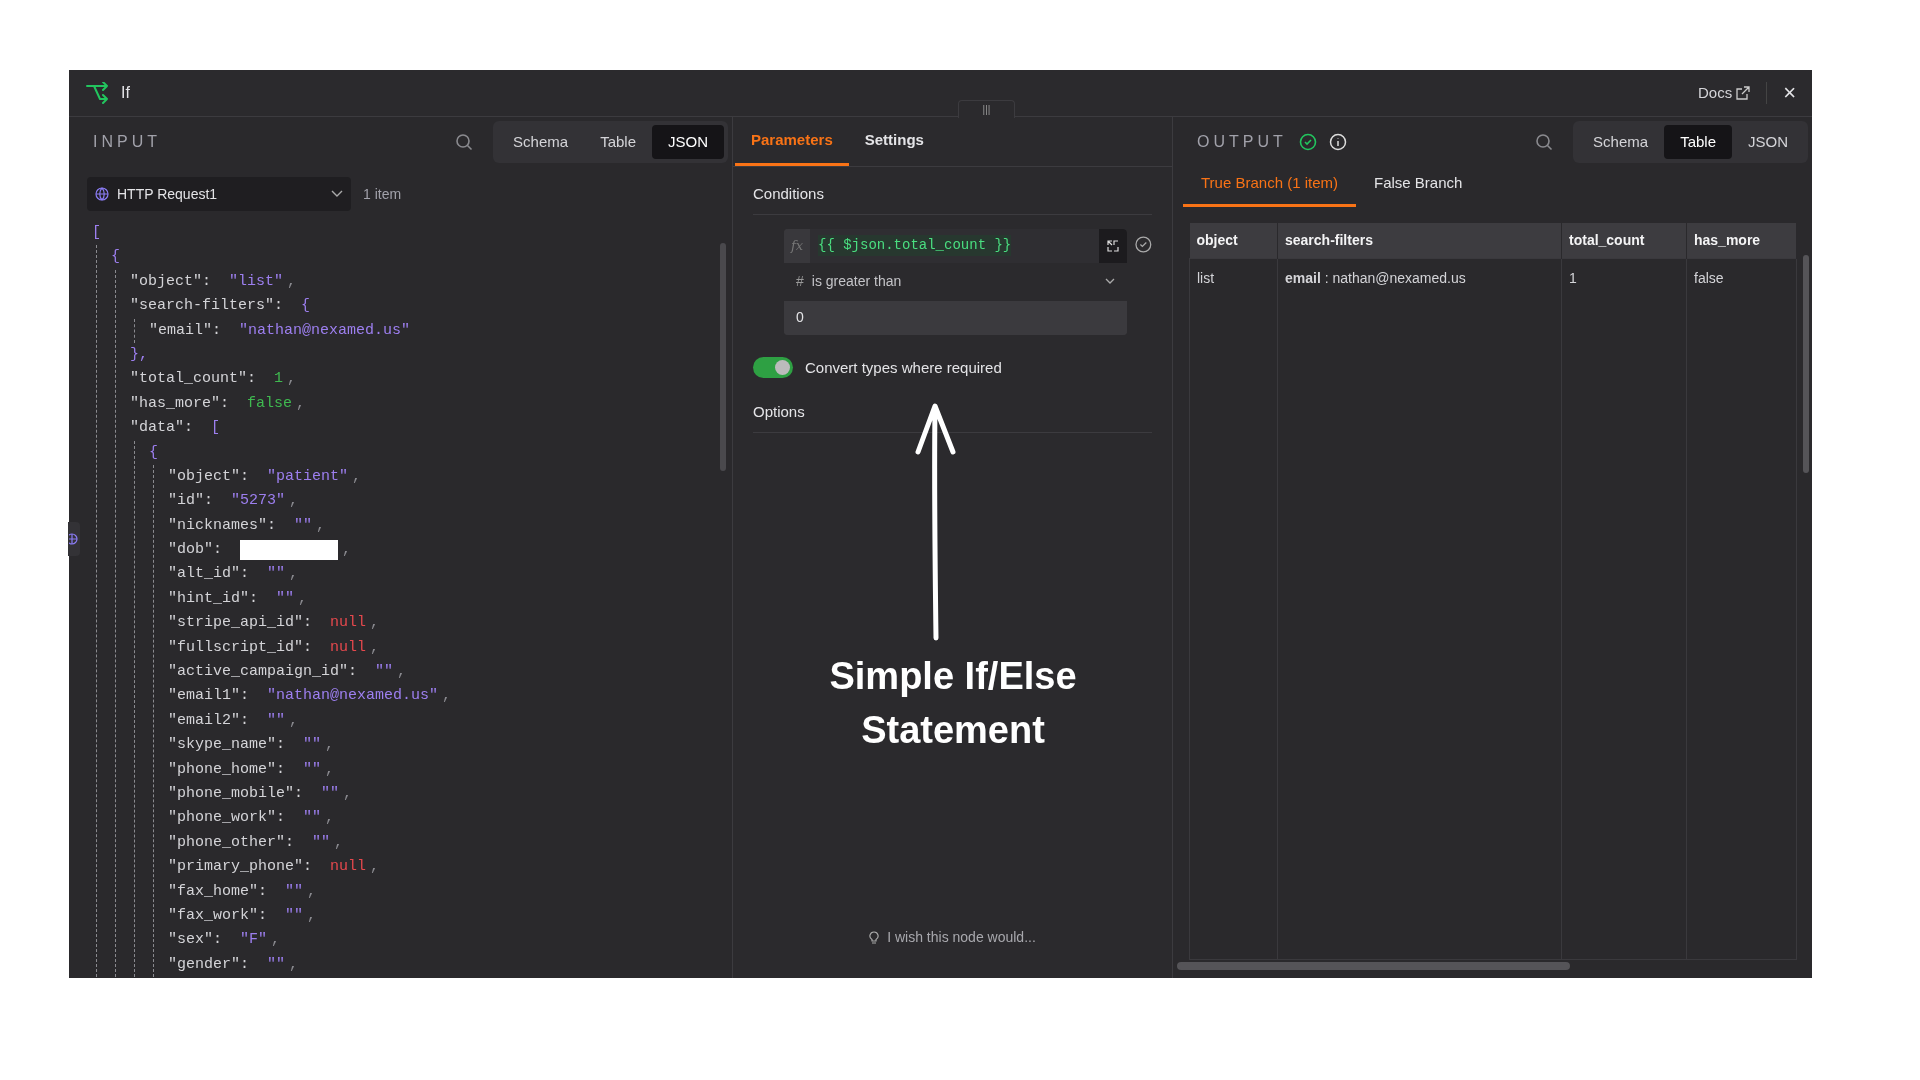  I want to click on column-header: has_more, so click(1741, 240).